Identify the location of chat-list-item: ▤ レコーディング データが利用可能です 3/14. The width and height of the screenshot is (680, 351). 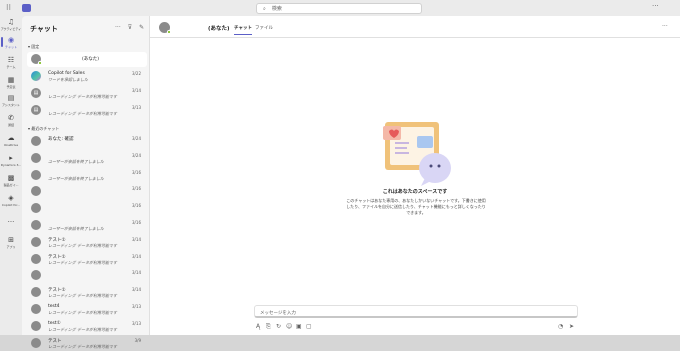
(87, 93).